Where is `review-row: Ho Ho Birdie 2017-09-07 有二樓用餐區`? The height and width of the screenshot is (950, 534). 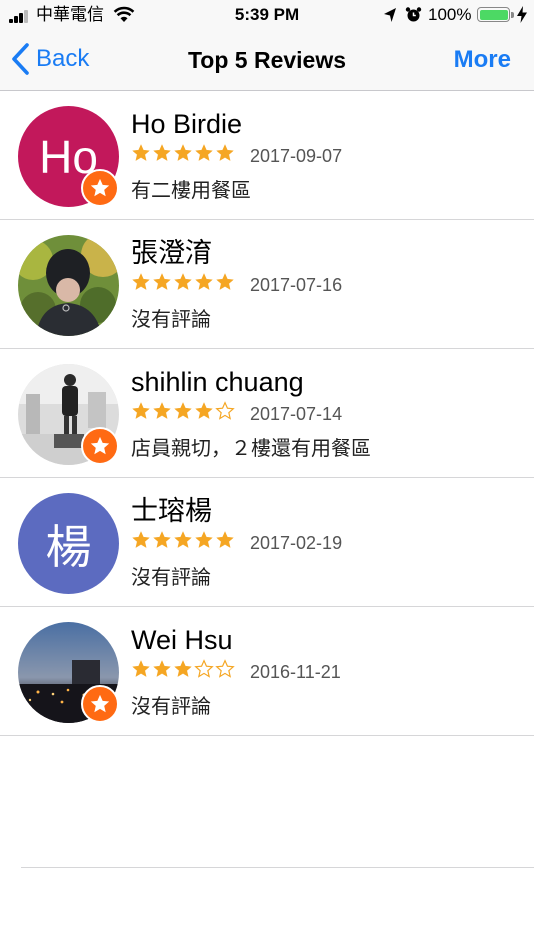 review-row: Ho Ho Birdie 2017-09-07 有二樓用餐區 is located at coordinates (267, 155).